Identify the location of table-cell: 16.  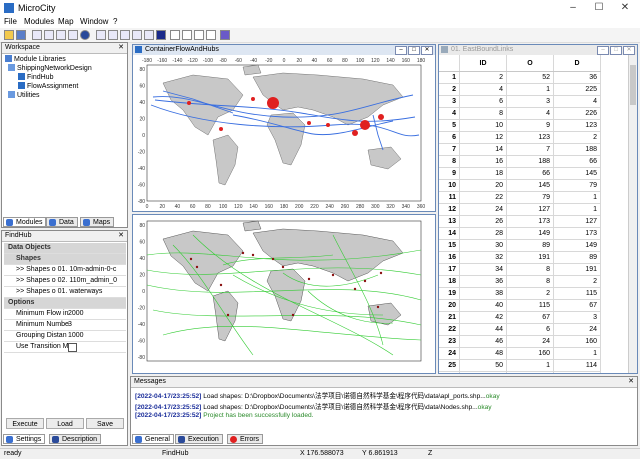
(483, 161).